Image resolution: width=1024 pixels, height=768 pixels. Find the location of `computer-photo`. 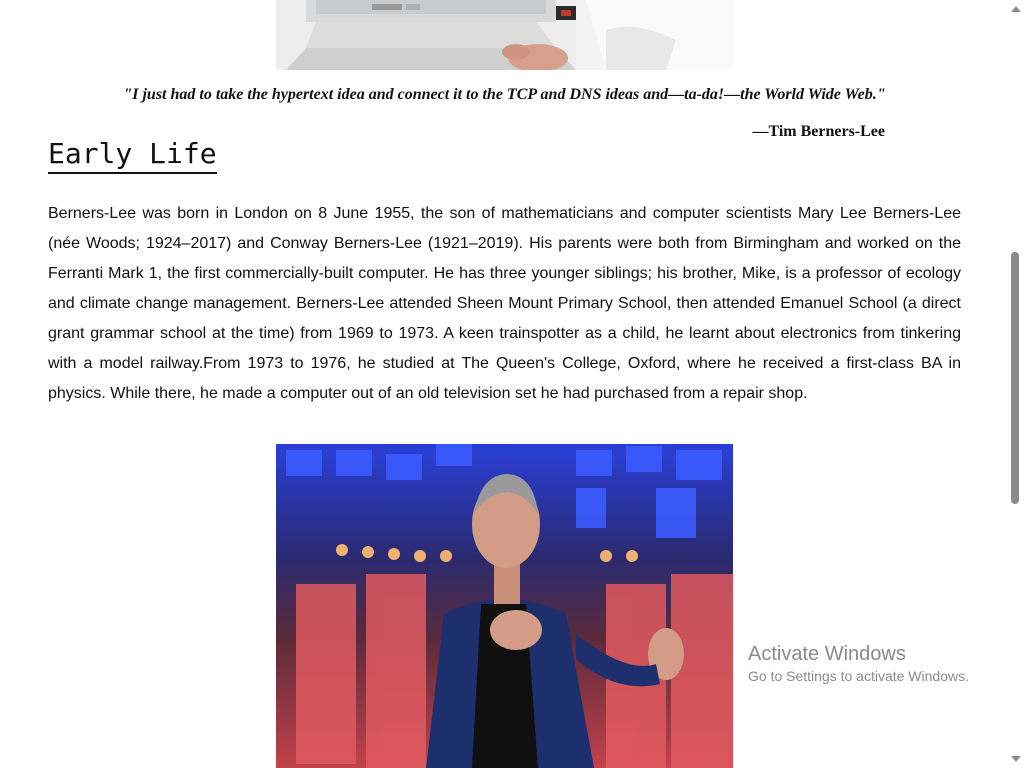

computer-photo is located at coordinates (504, 35).